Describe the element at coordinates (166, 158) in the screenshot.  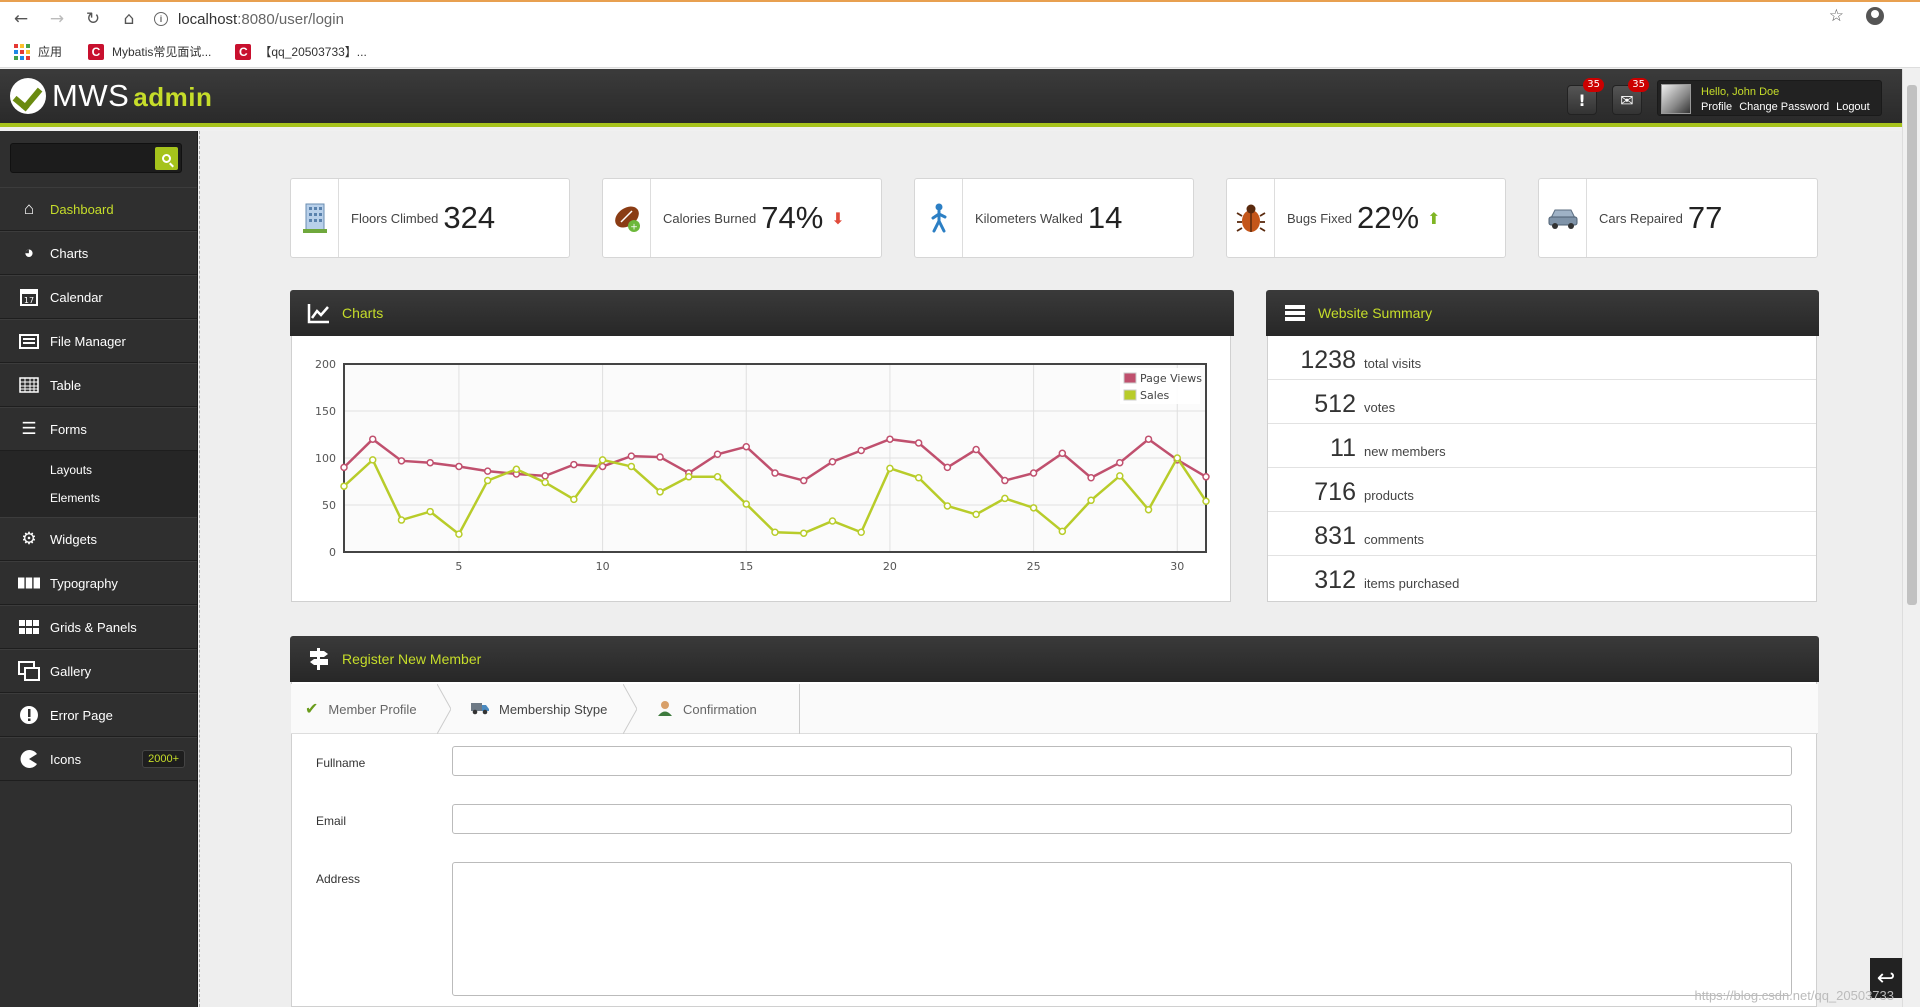
I see `search-button` at that location.